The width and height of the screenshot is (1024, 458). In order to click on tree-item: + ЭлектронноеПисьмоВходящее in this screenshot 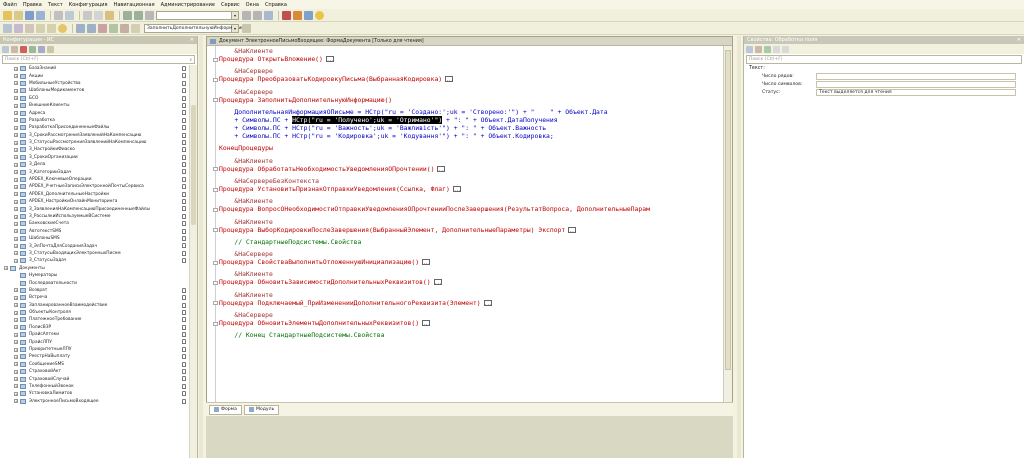, I will do `click(95, 401)`.